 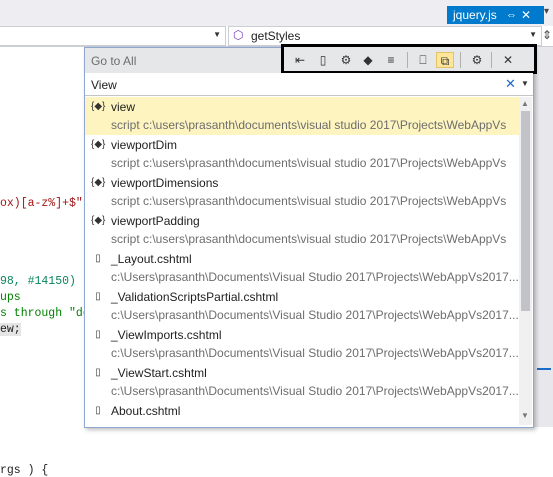 I want to click on results-scrollbar: ▲ ▼, so click(x=525, y=261).